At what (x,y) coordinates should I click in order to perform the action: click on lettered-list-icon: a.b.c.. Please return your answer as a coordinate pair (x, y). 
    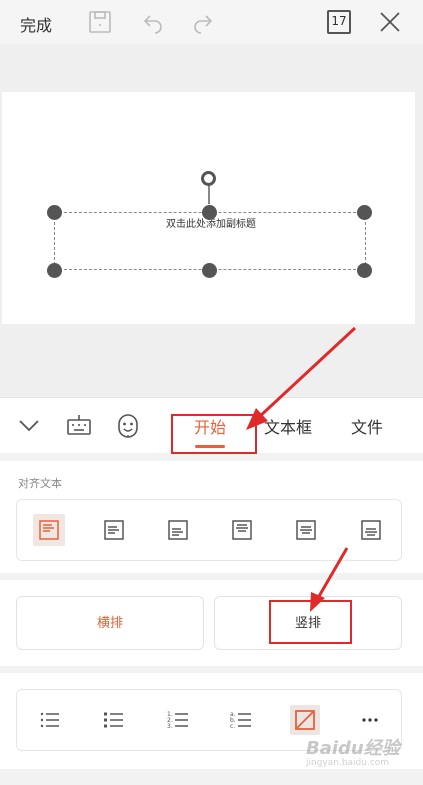
    Looking at the image, I should click on (240, 720).